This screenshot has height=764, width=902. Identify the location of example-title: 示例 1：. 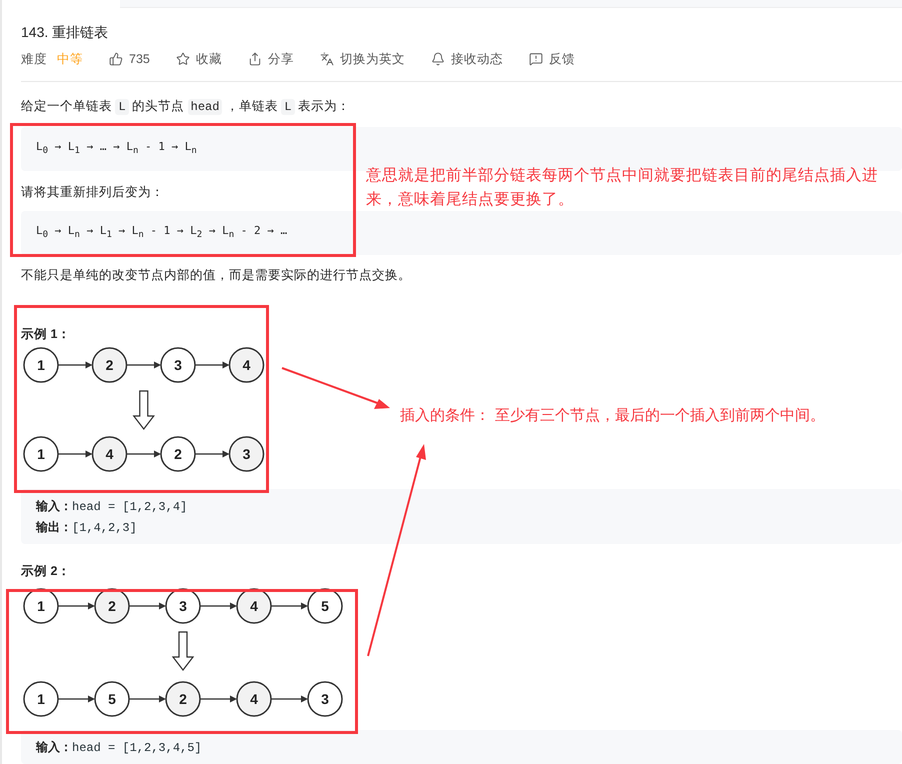
(46, 335).